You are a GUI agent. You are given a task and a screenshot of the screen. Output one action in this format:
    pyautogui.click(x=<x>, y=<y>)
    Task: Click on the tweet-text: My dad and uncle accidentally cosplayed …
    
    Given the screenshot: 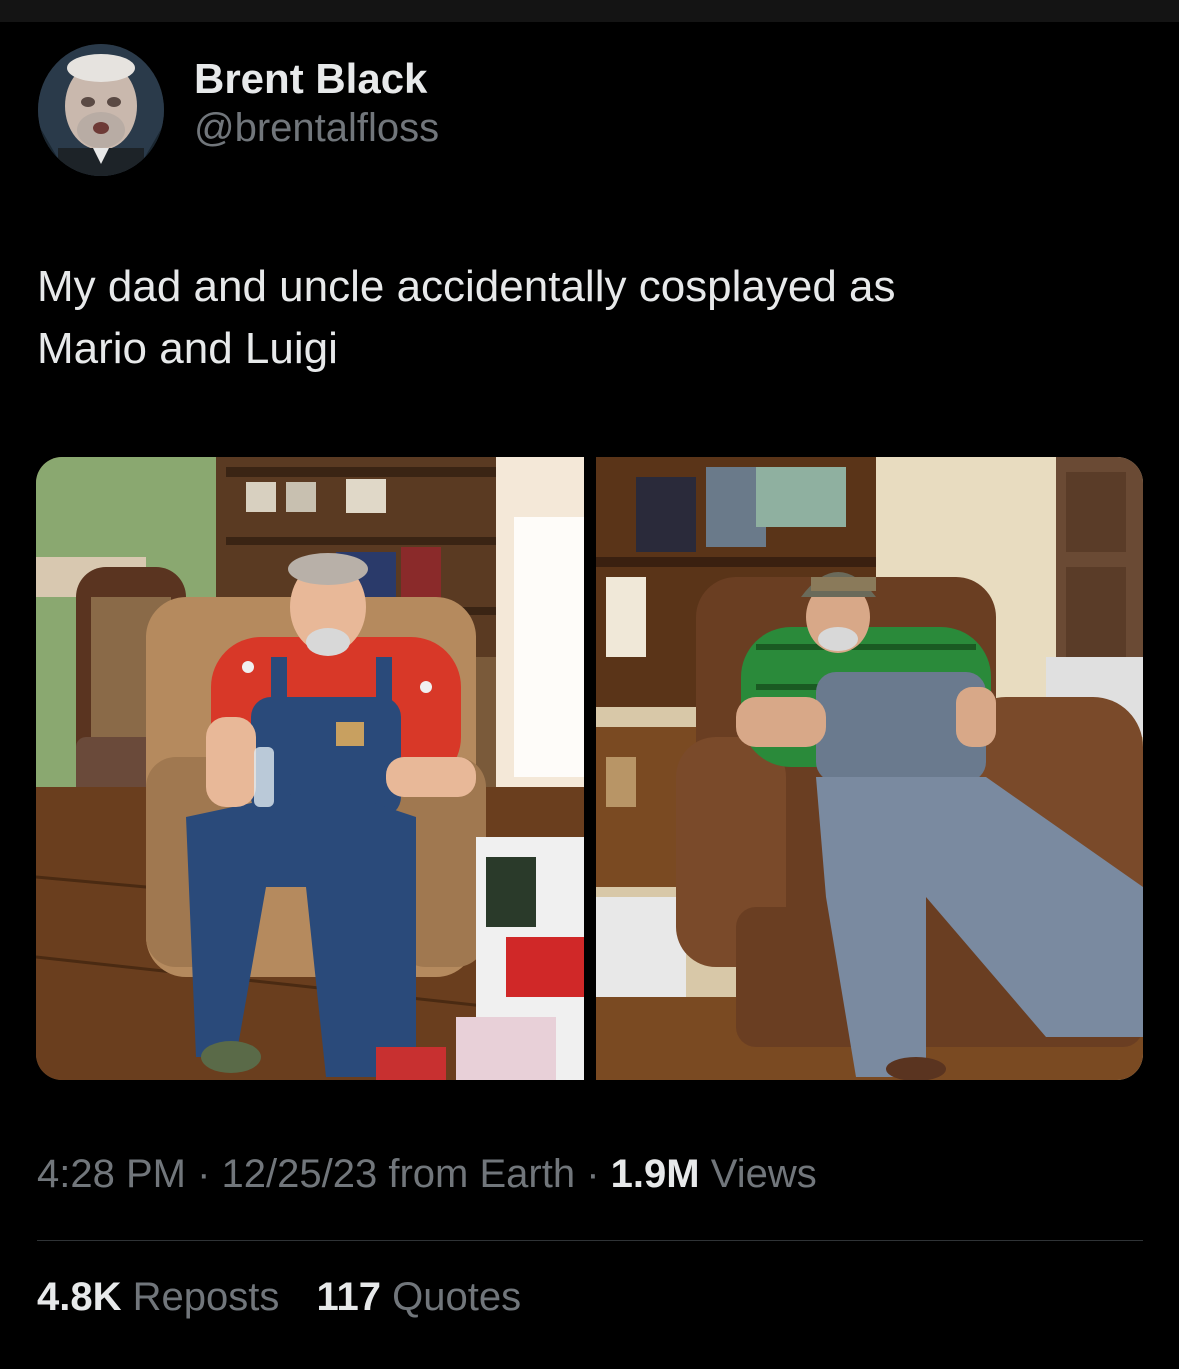 What is the action you would take?
    pyautogui.click(x=466, y=317)
    